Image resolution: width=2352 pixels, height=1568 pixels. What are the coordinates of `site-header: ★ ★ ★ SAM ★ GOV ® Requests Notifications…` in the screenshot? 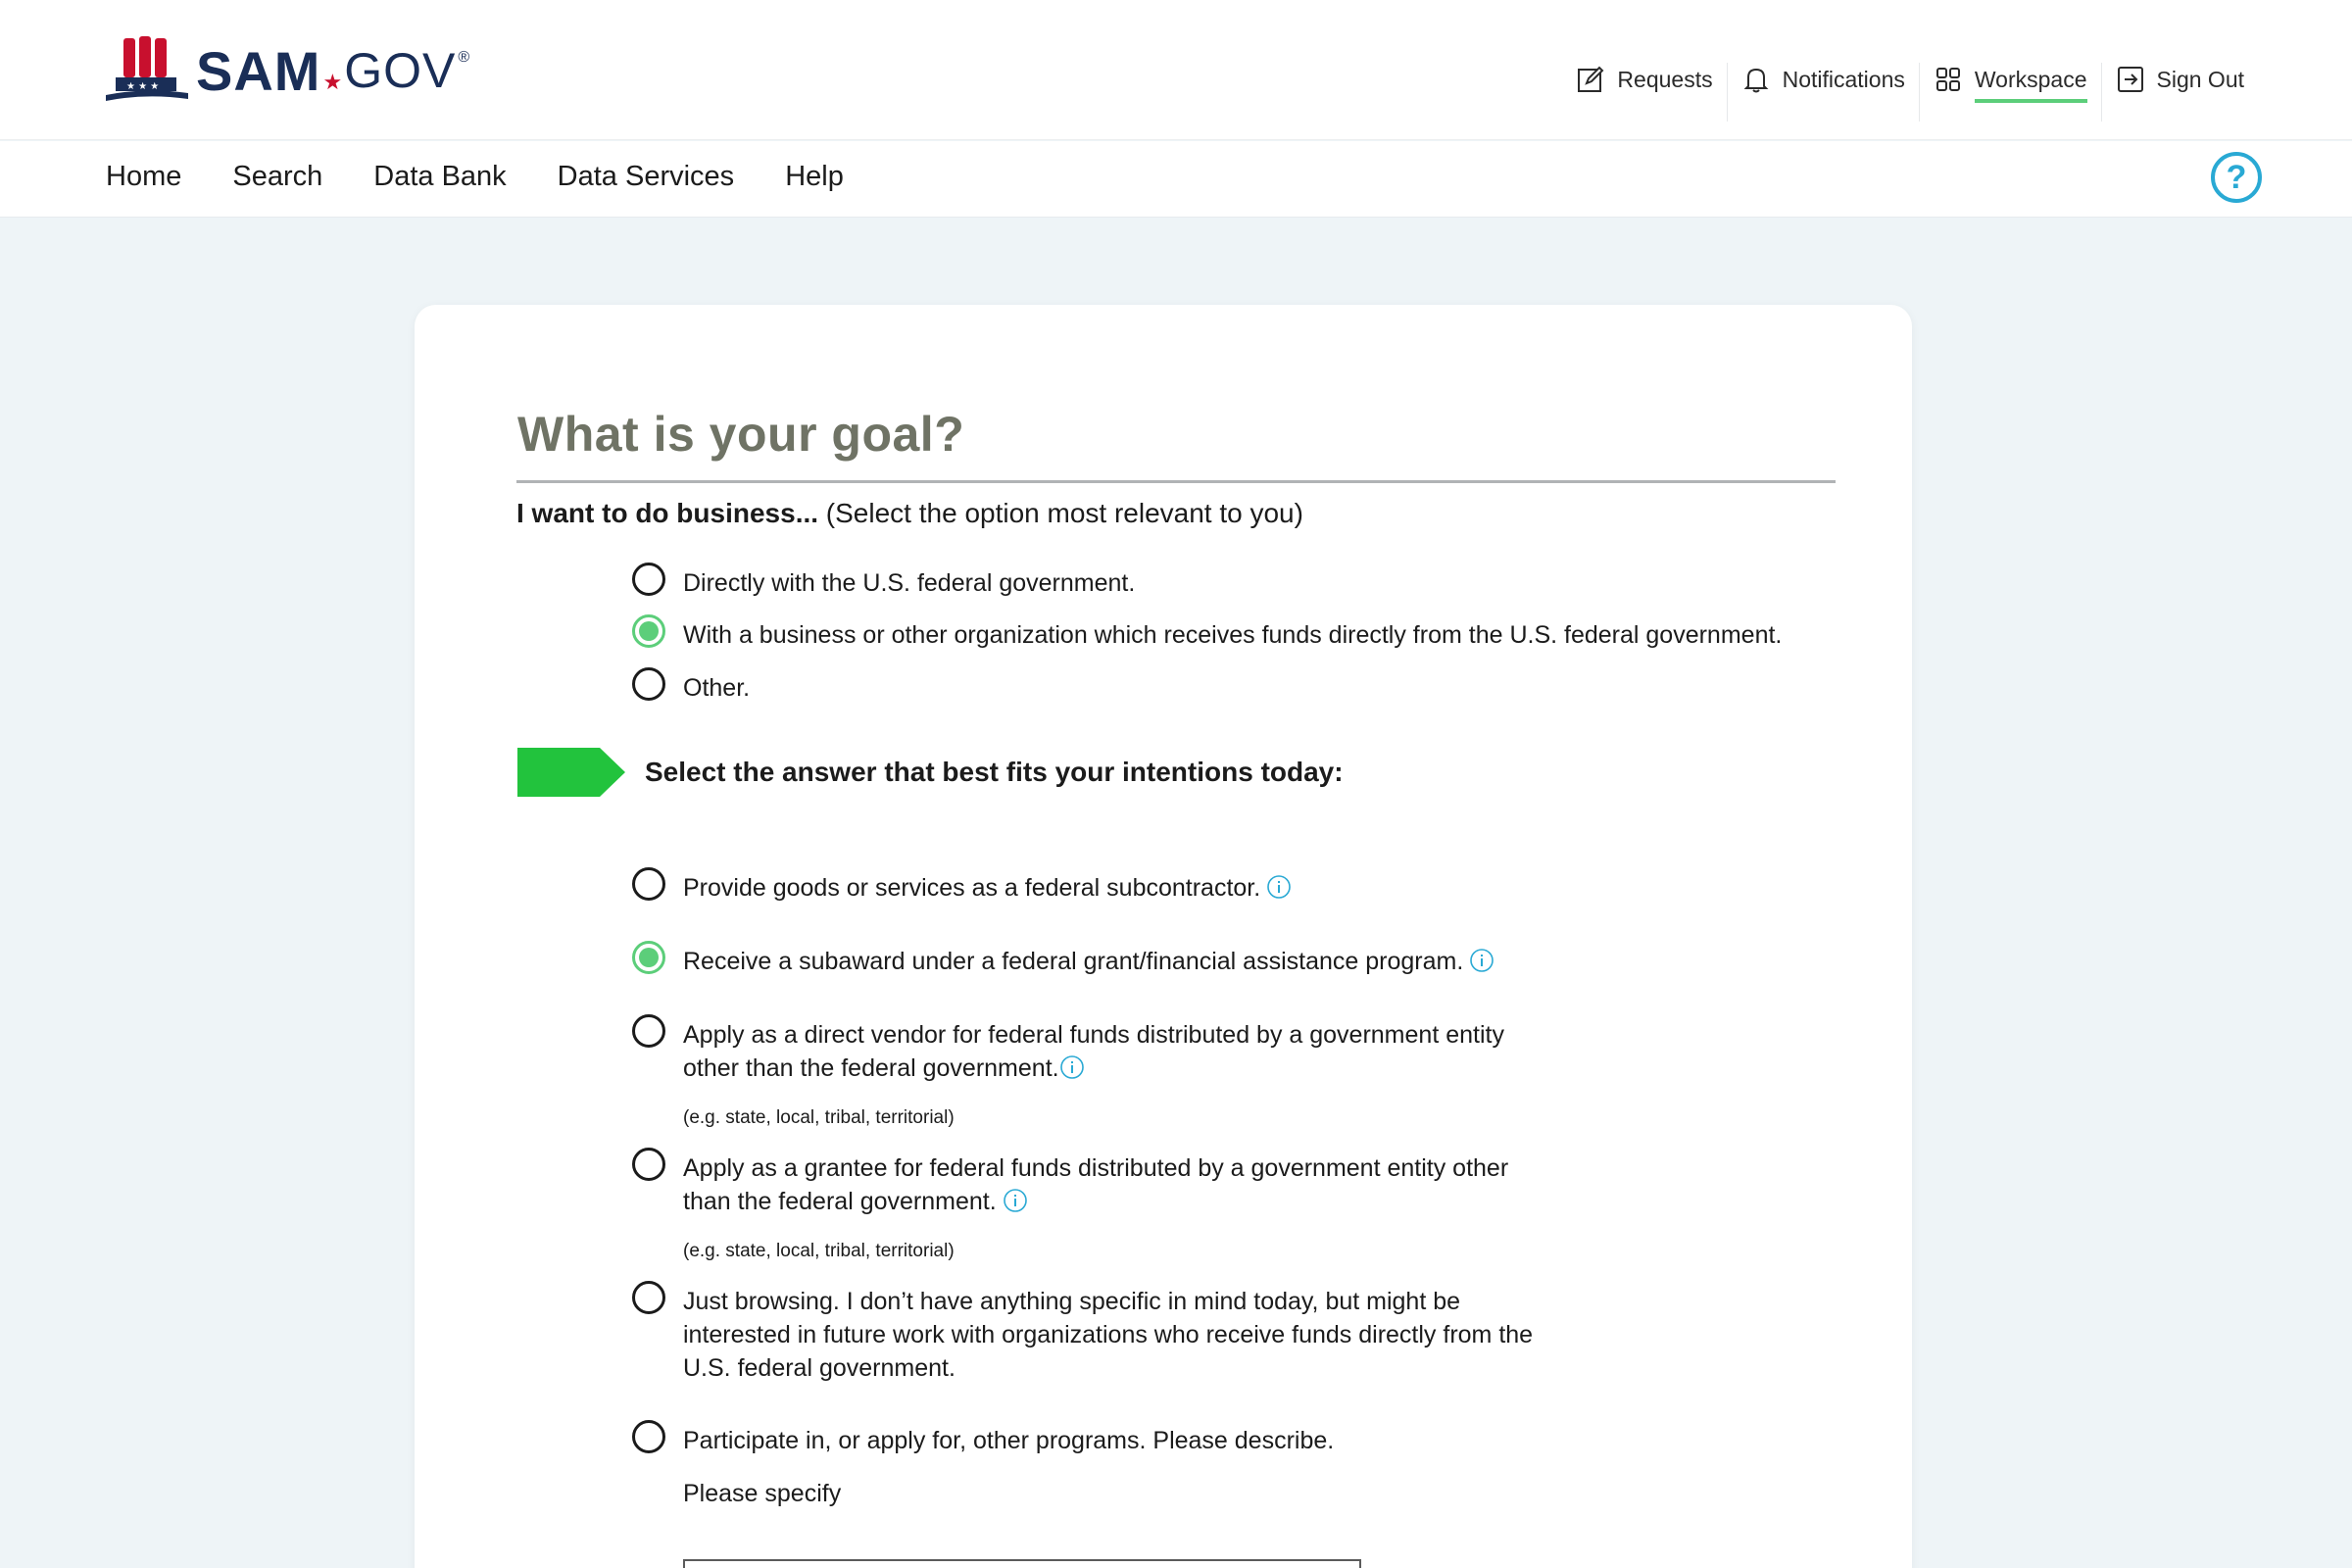 It's located at (1176, 70).